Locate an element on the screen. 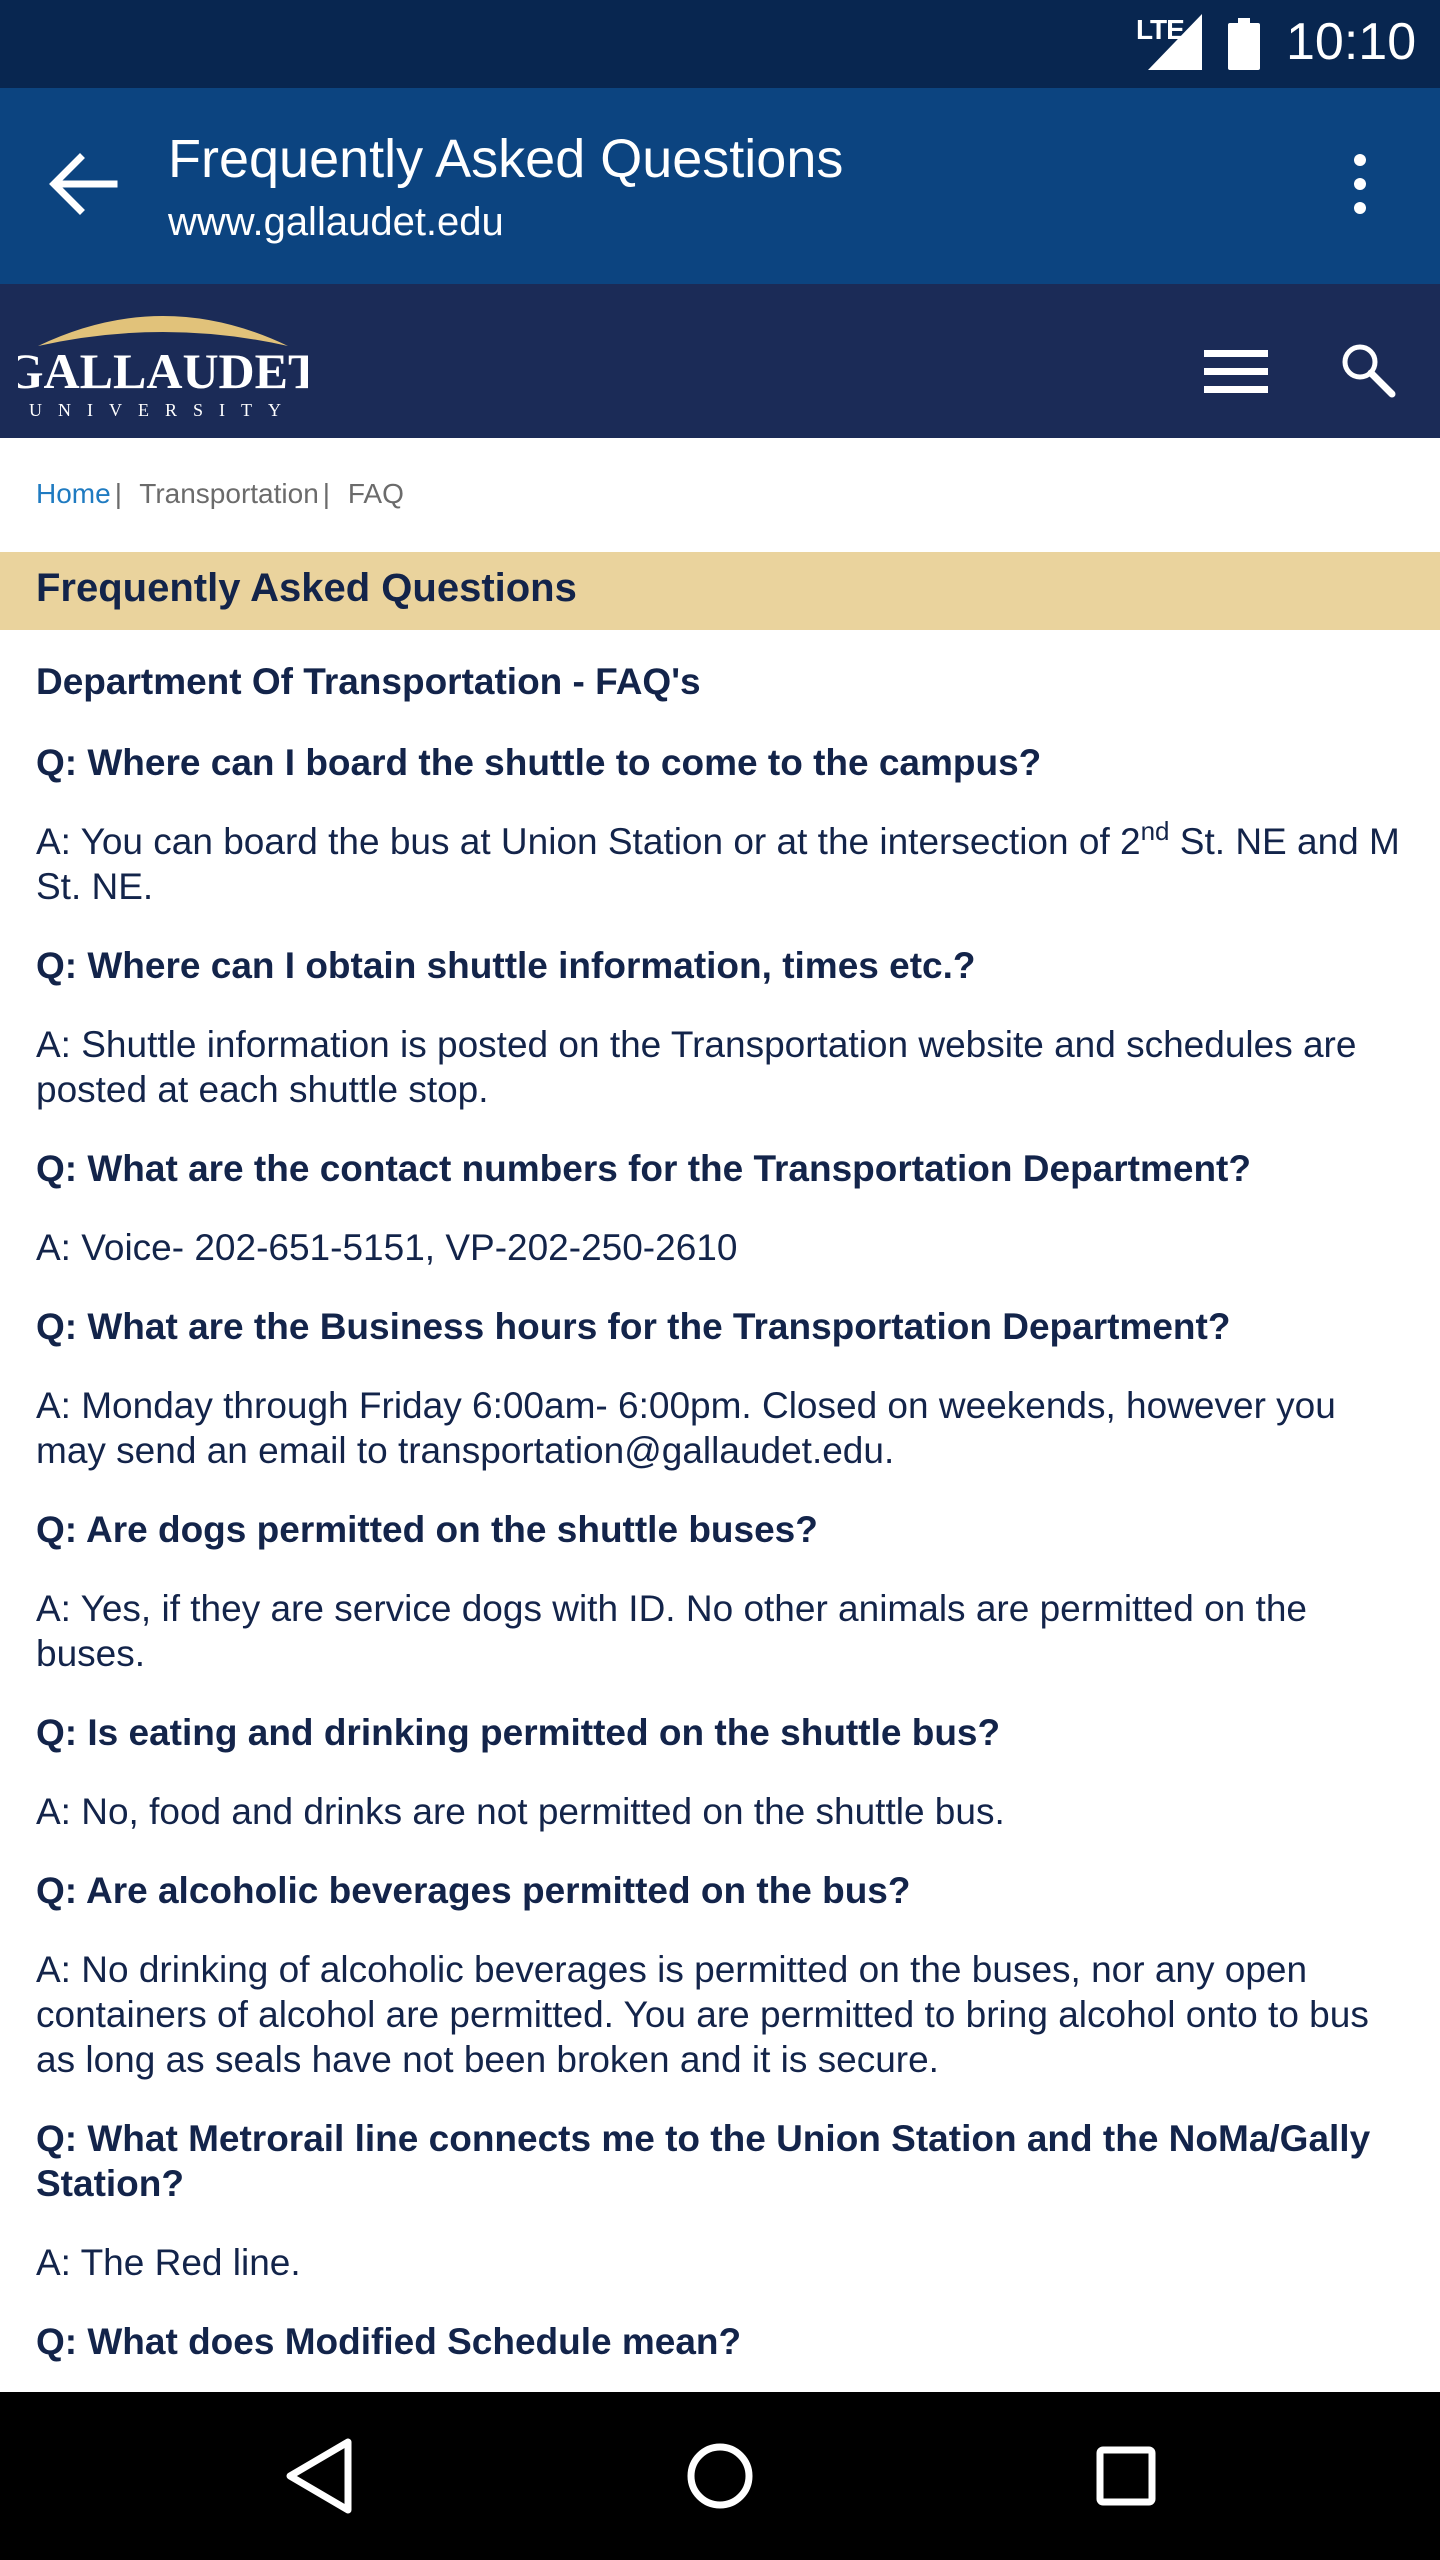  search-icon is located at coordinates (1368, 370).